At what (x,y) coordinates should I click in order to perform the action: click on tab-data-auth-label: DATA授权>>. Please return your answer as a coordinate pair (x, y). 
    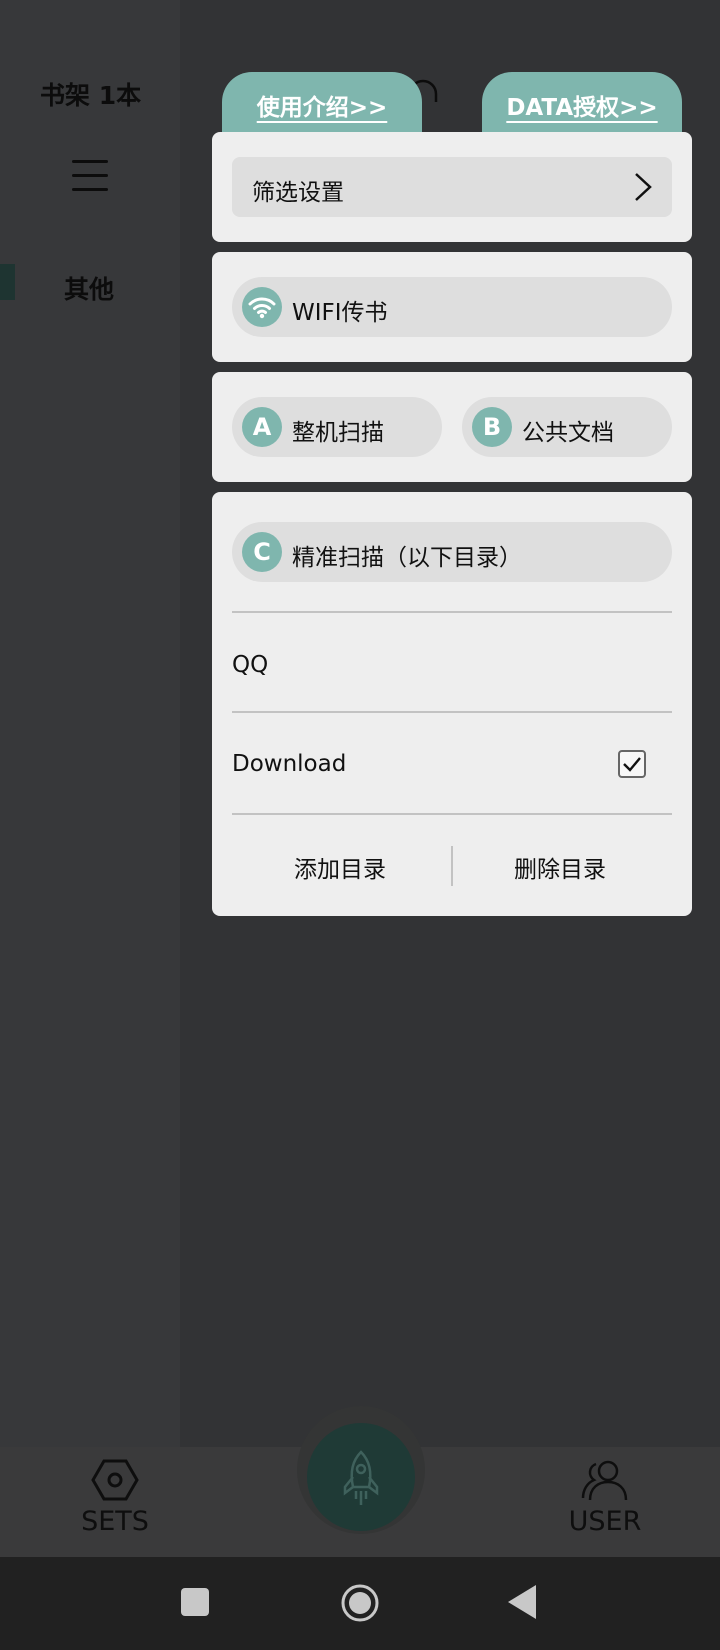
    Looking at the image, I should click on (582, 108).